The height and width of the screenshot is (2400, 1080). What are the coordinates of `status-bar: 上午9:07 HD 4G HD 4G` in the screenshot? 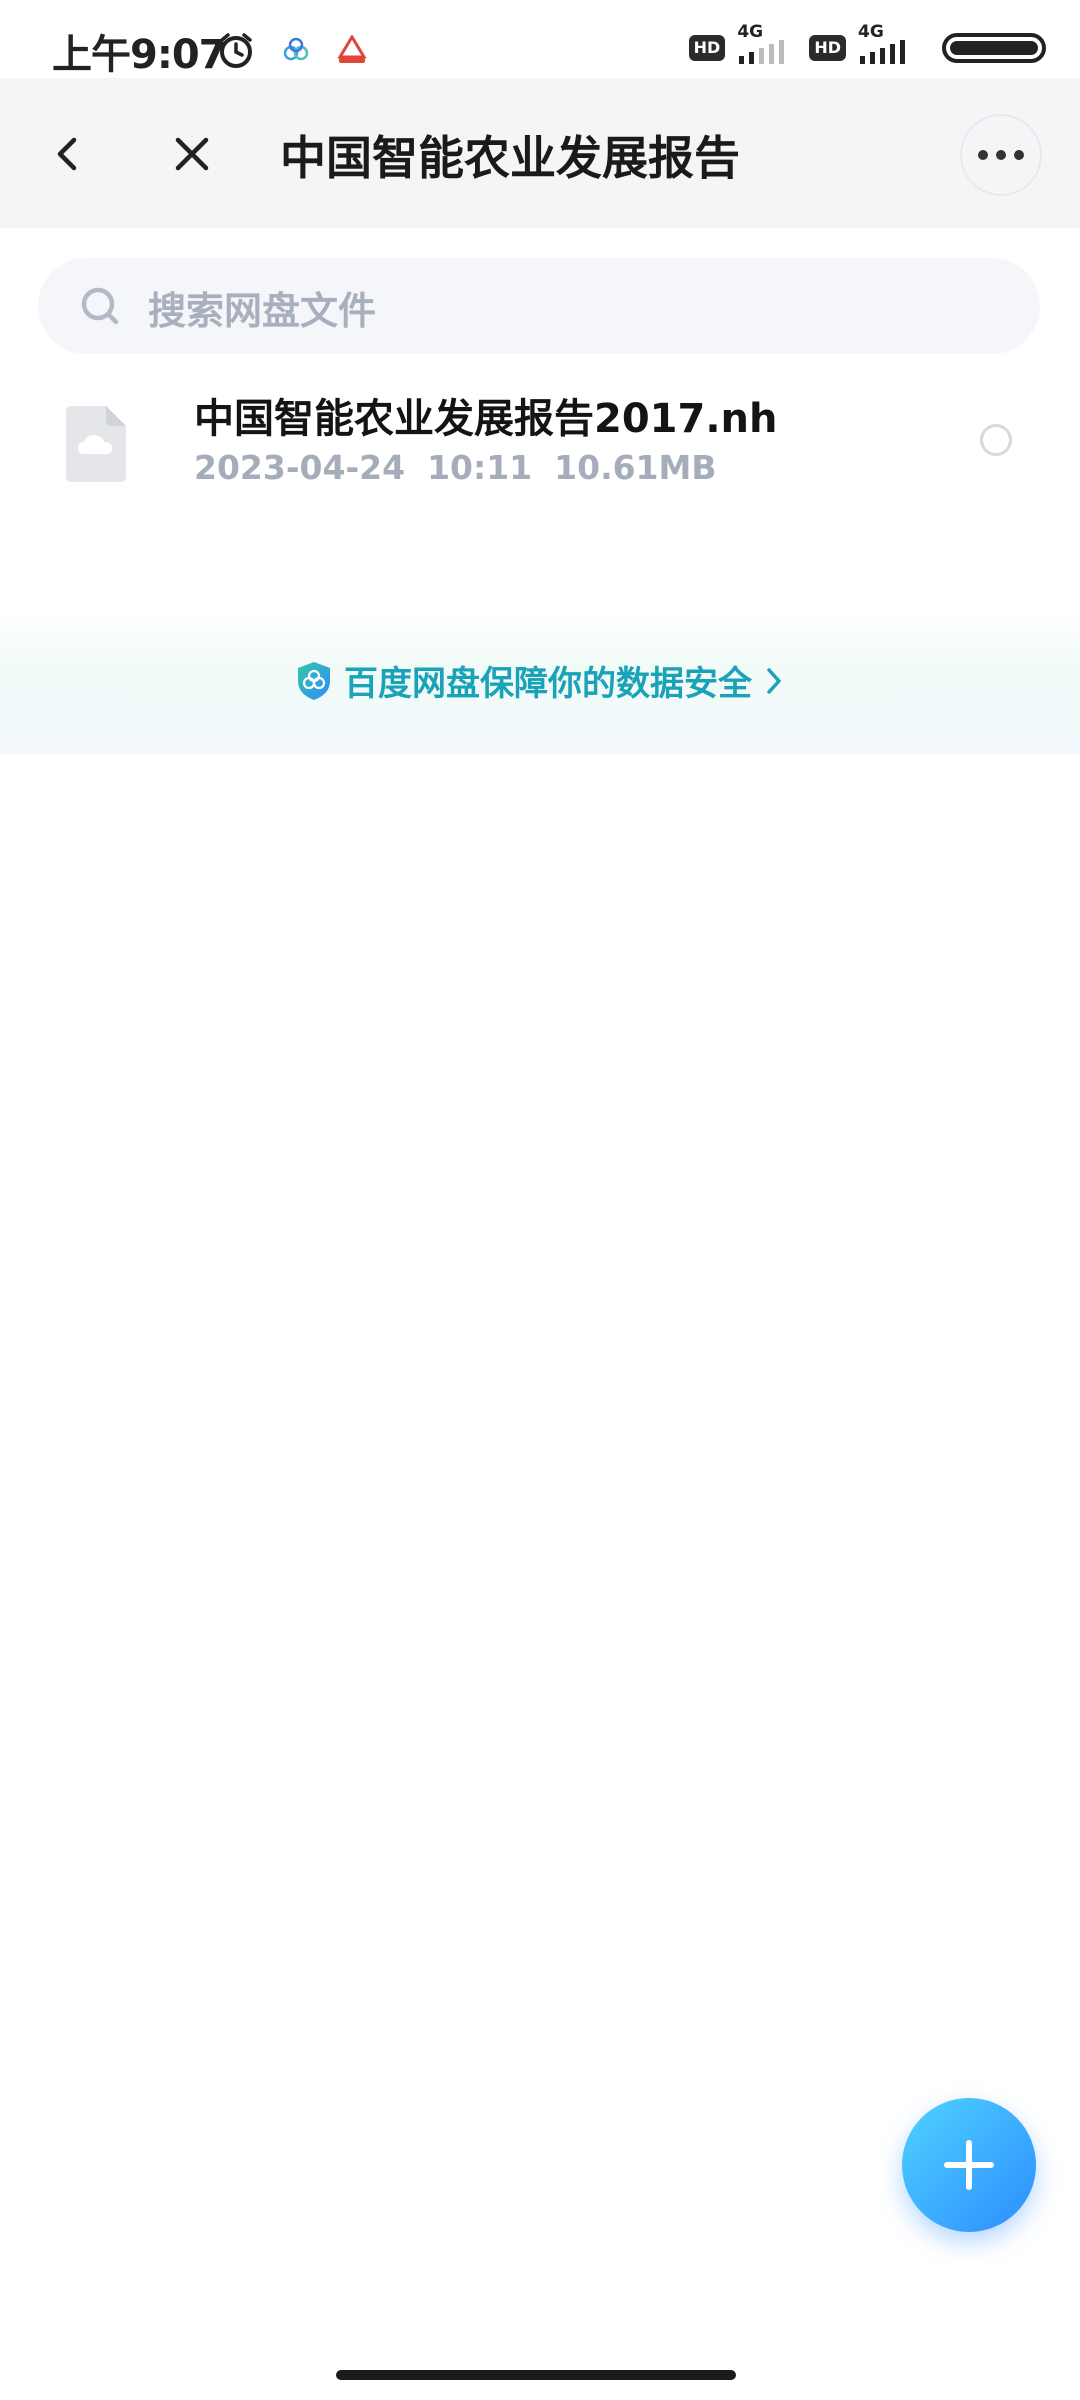 It's located at (540, 39).